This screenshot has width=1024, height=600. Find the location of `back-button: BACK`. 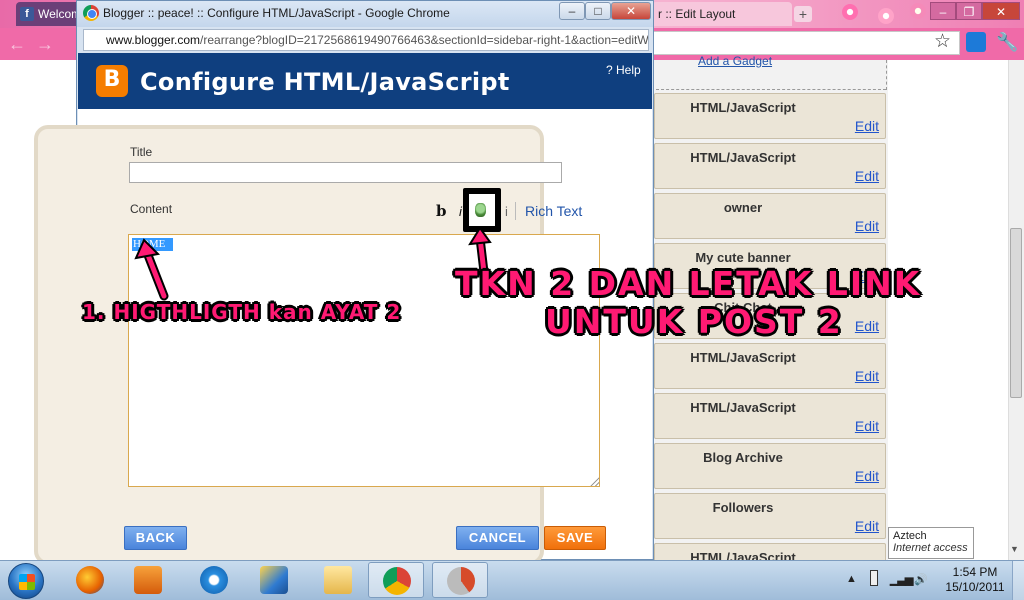

back-button: BACK is located at coordinates (155, 538).